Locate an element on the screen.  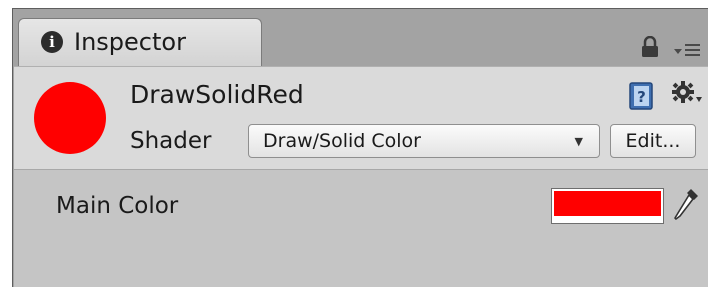
main-color-field is located at coordinates (607, 206).